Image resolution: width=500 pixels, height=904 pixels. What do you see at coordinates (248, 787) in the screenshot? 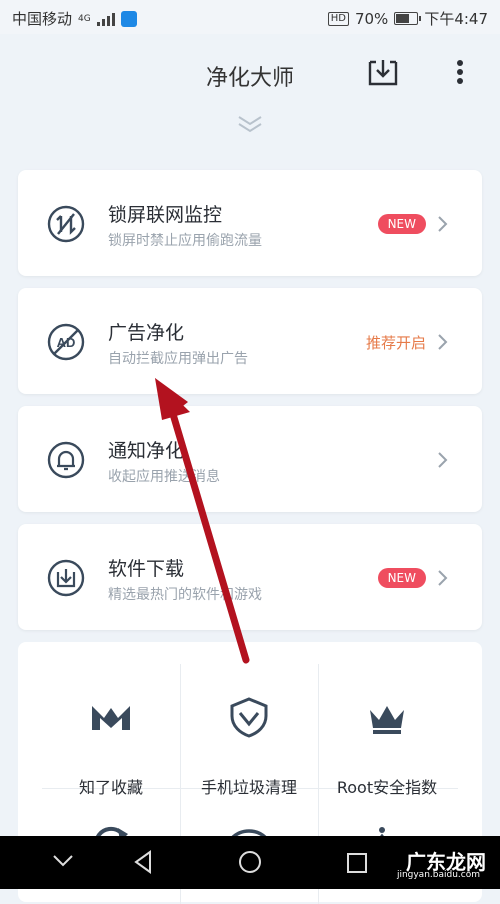
I see `grid-item-label: 手机垃圾清理` at bounding box center [248, 787].